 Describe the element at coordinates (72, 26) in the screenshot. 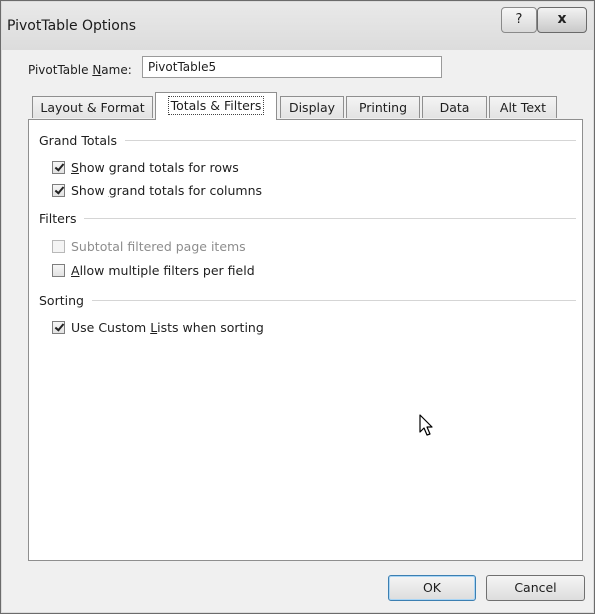

I see `window-title: PivotTable Options` at that location.